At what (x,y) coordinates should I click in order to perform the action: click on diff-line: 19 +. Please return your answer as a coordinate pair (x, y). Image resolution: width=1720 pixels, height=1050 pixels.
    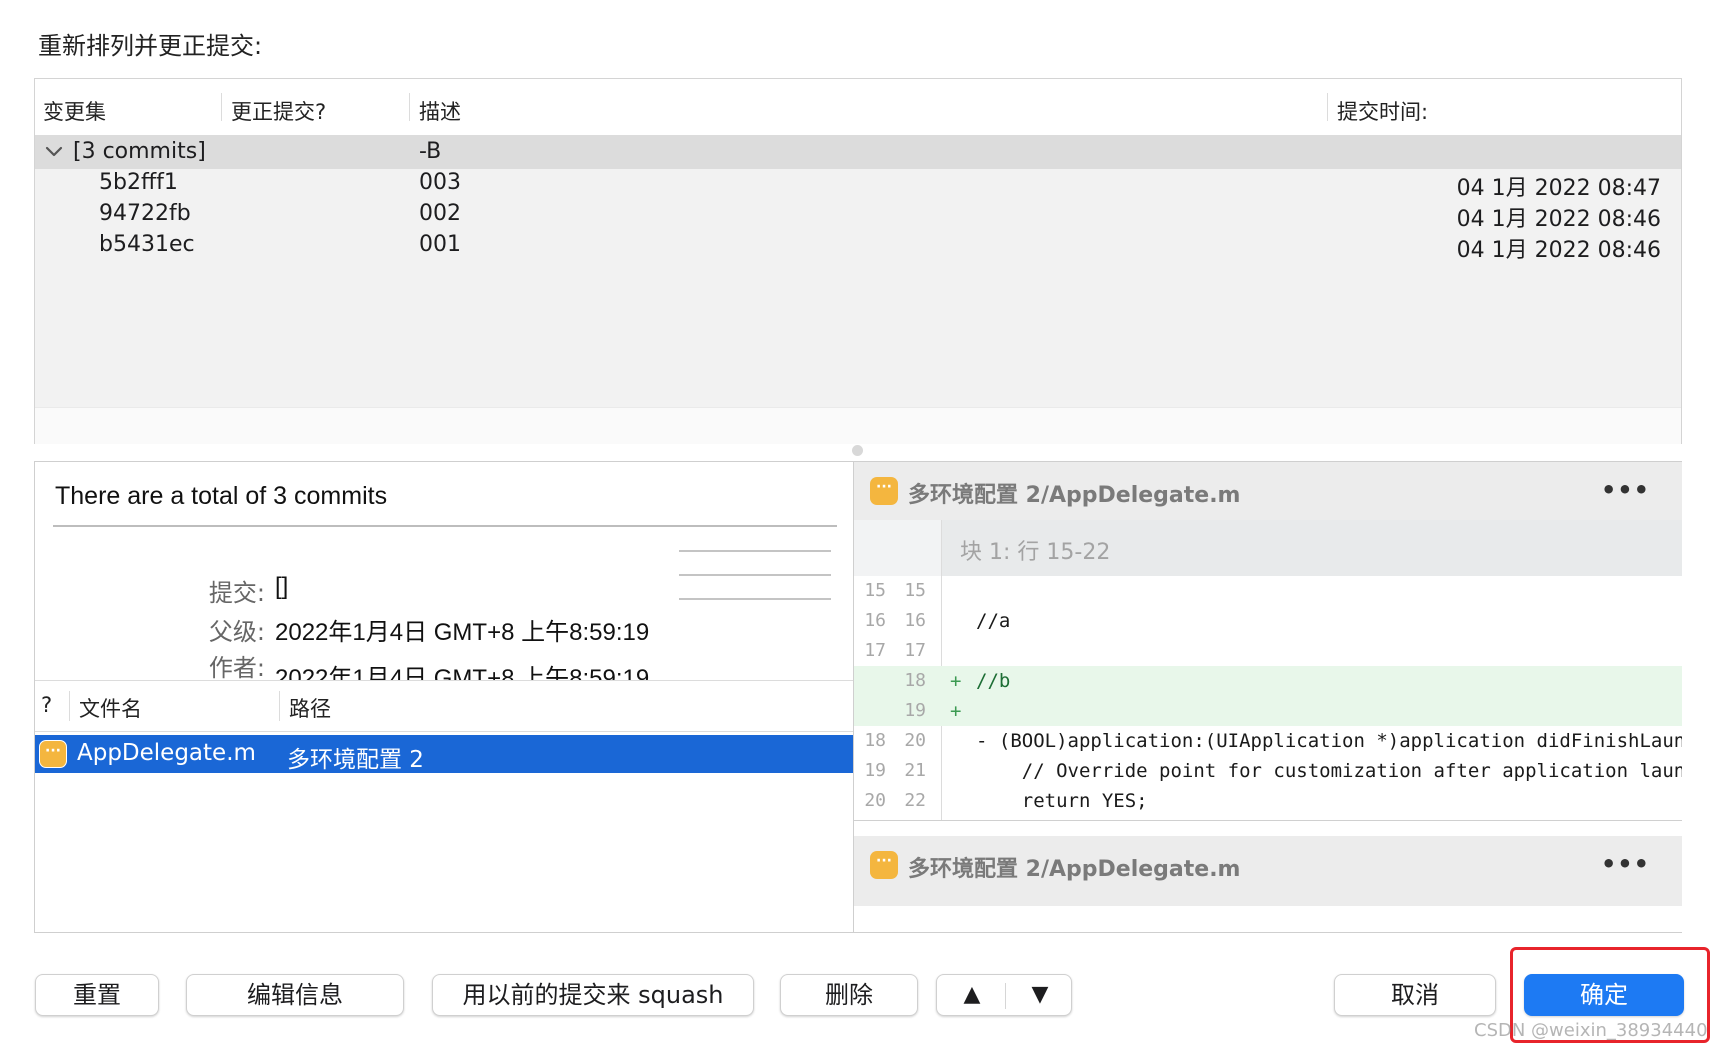
    Looking at the image, I should click on (1268, 711).